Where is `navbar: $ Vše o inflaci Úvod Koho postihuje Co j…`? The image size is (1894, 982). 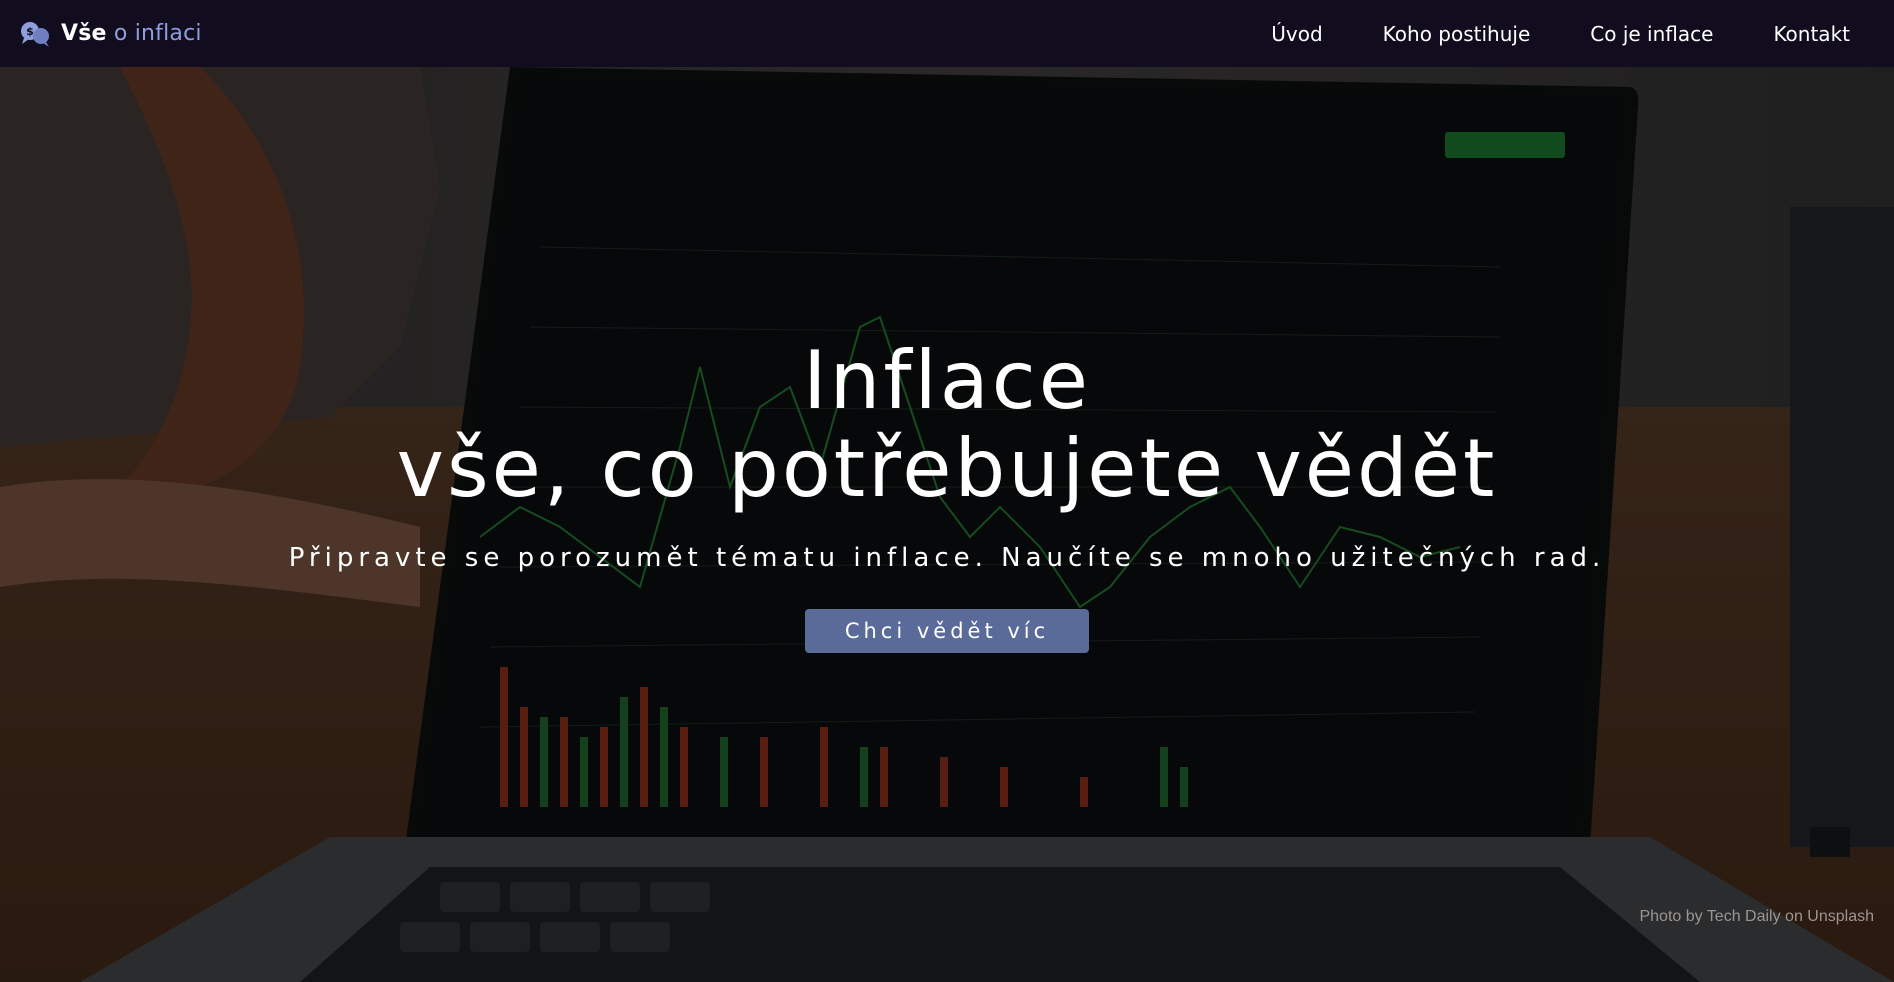 navbar: $ Vše o inflaci Úvod Koho postihuje Co j… is located at coordinates (947, 33).